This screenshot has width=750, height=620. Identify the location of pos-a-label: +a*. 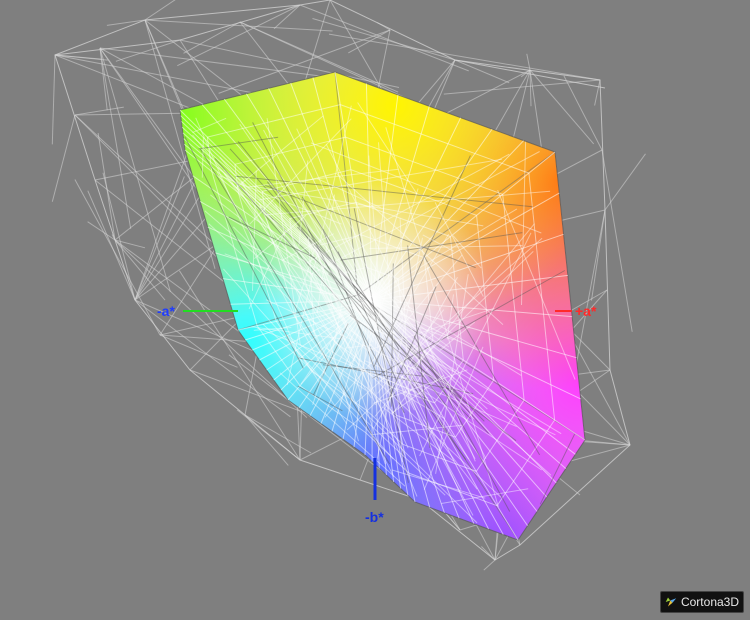
(586, 311).